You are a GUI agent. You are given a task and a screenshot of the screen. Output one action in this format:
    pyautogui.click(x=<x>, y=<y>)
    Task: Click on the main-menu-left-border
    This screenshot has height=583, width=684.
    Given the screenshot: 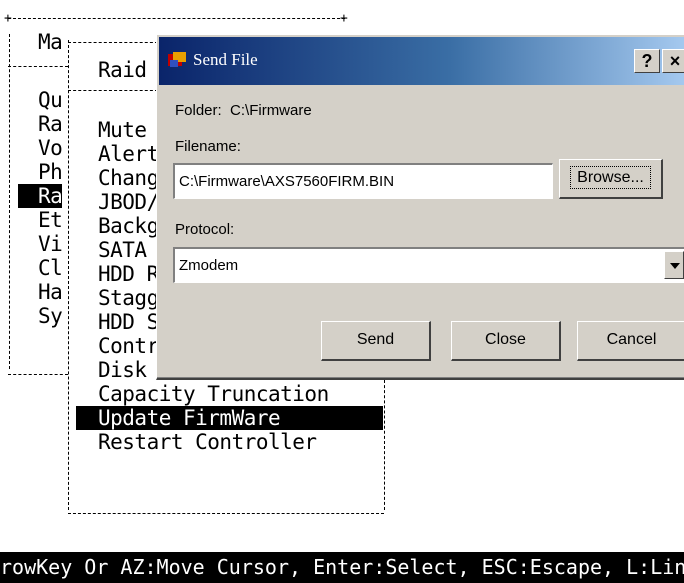 What is the action you would take?
    pyautogui.click(x=9, y=201)
    